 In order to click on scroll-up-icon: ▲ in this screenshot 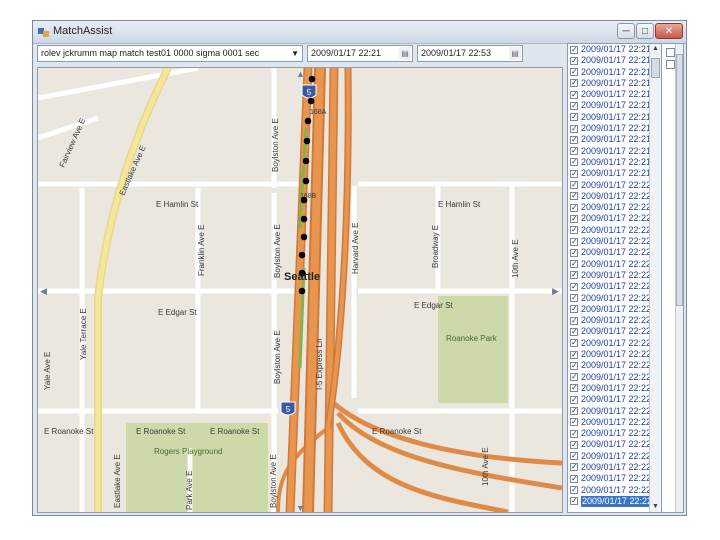, I will do `click(655, 49)`.